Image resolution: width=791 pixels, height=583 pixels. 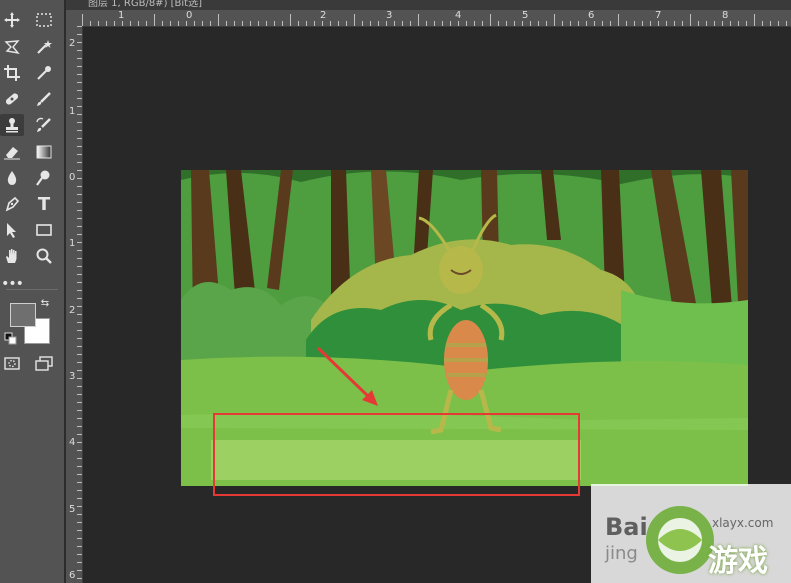 I want to click on top-ruler-label: 5, so click(x=525, y=15).